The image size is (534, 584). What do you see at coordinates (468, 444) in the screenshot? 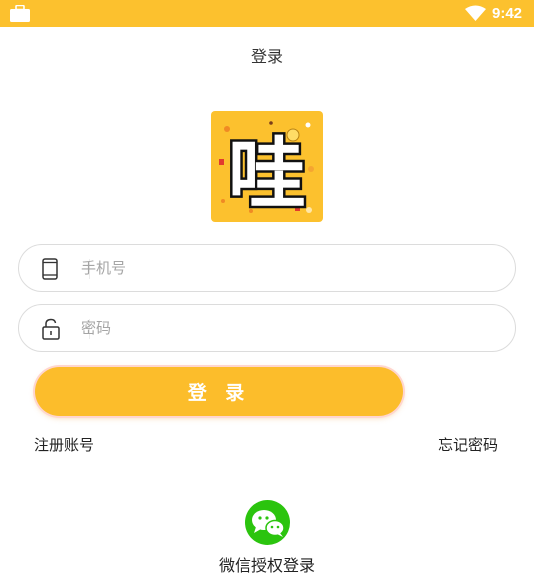
I see `forgot-password-link: 忘记密码` at bounding box center [468, 444].